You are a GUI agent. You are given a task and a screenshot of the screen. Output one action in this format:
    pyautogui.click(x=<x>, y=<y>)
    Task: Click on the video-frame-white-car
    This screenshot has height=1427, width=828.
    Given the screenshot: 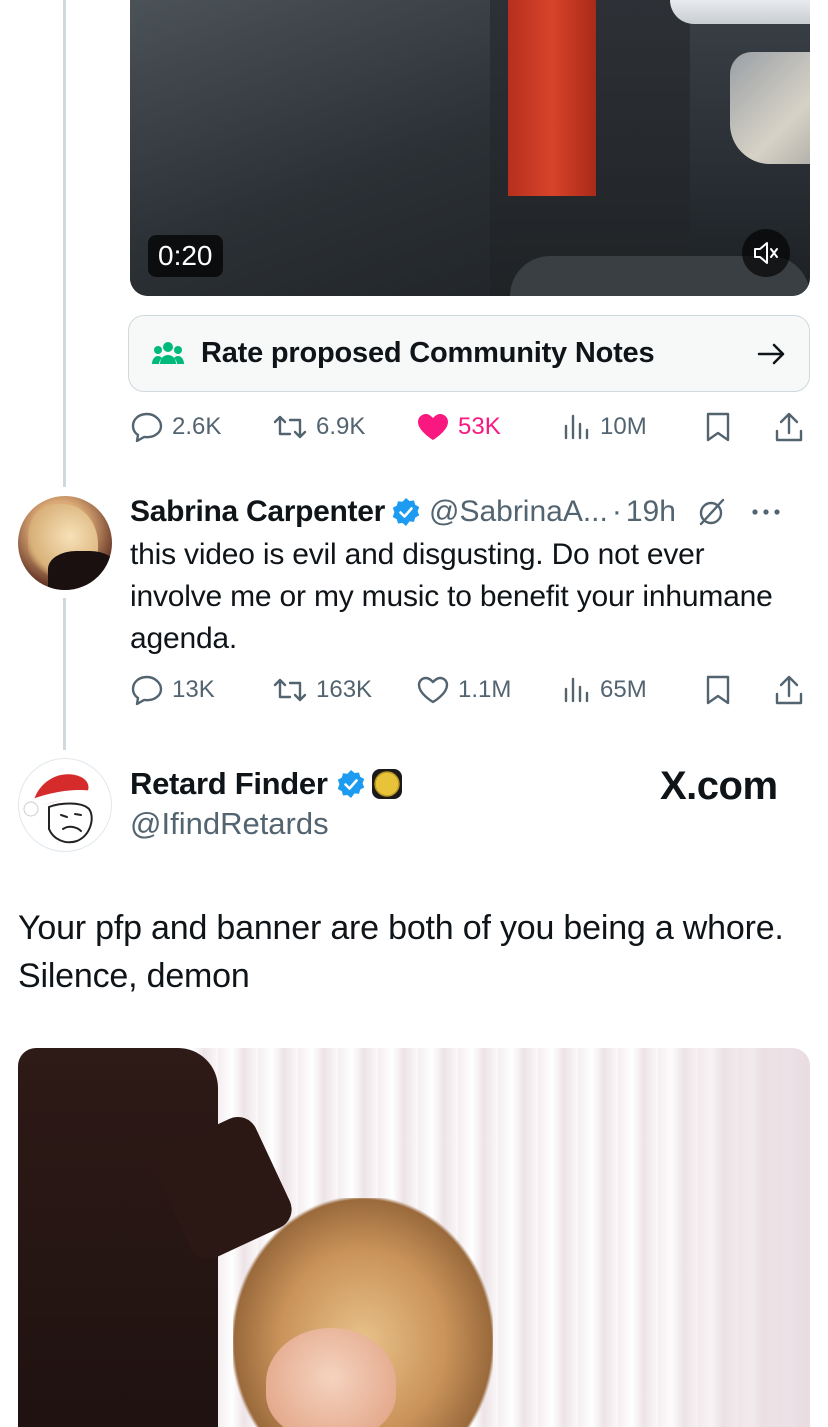 What is the action you would take?
    pyautogui.click(x=740, y=12)
    